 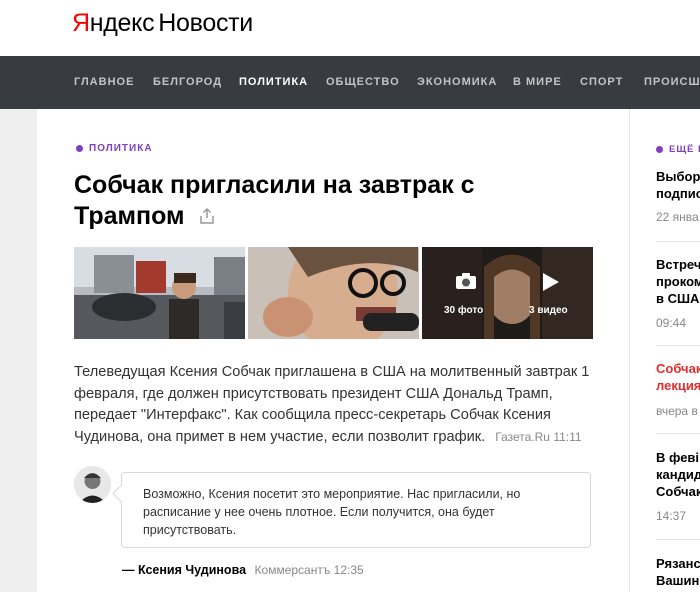 I want to click on sidebar-item-line: Рязанс, so click(x=678, y=563).